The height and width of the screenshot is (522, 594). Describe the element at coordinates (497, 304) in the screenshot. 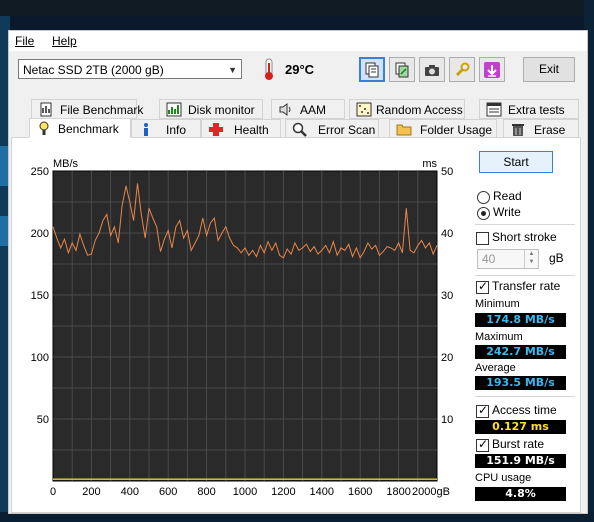

I see `minimum-label: Minimum` at that location.